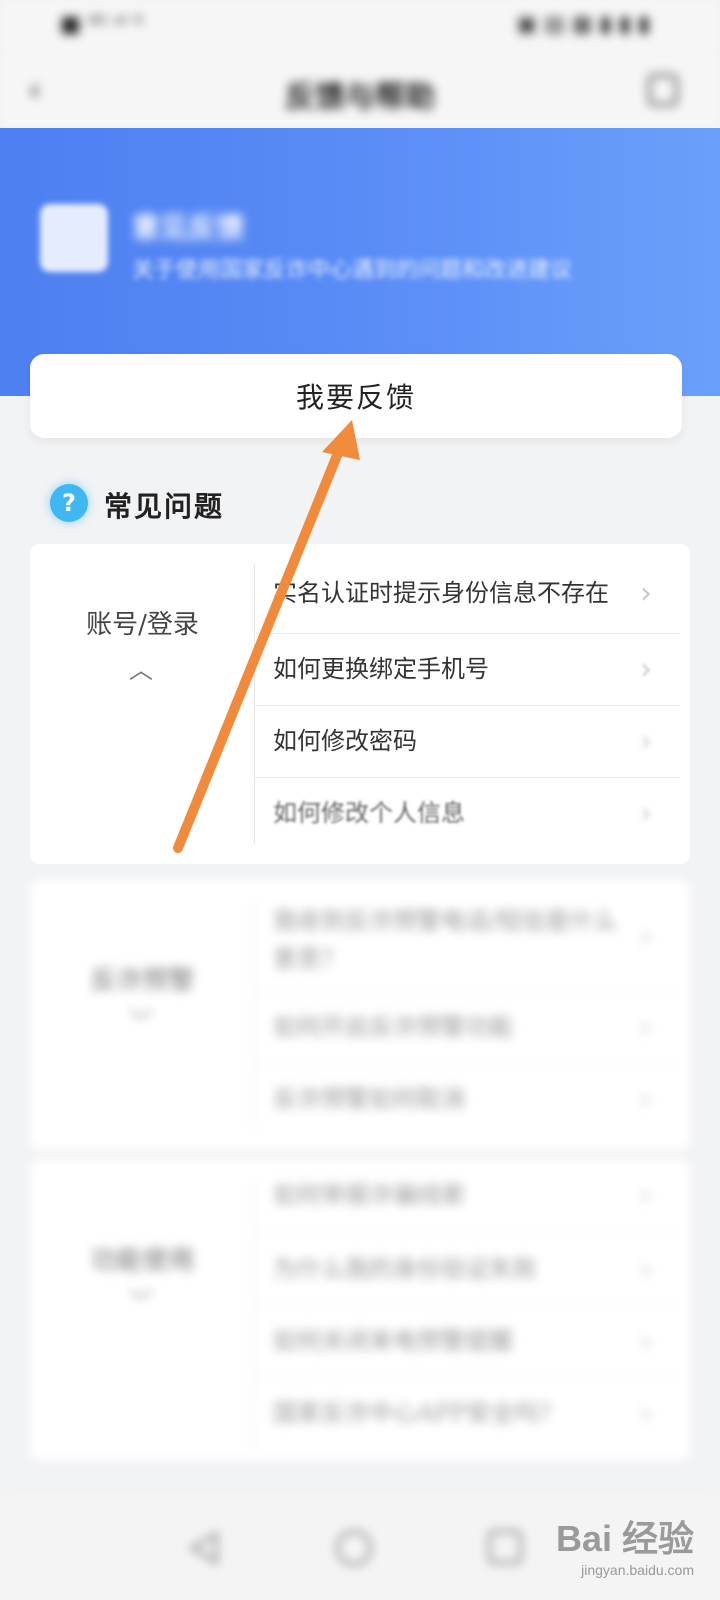  I want to click on question-text: 如何举报诈骗线索, so click(369, 1195).